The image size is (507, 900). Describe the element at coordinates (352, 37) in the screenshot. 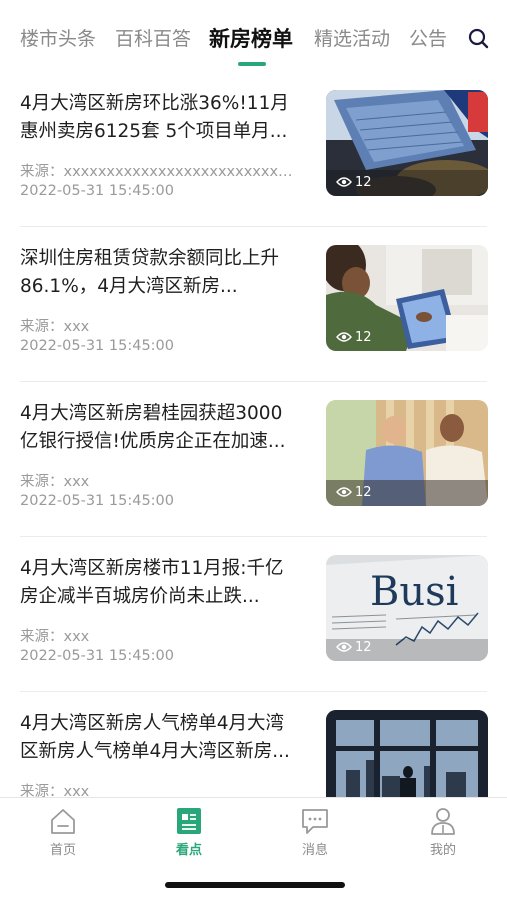

I see `tab-jingxuan-huodong: 精选活动` at that location.